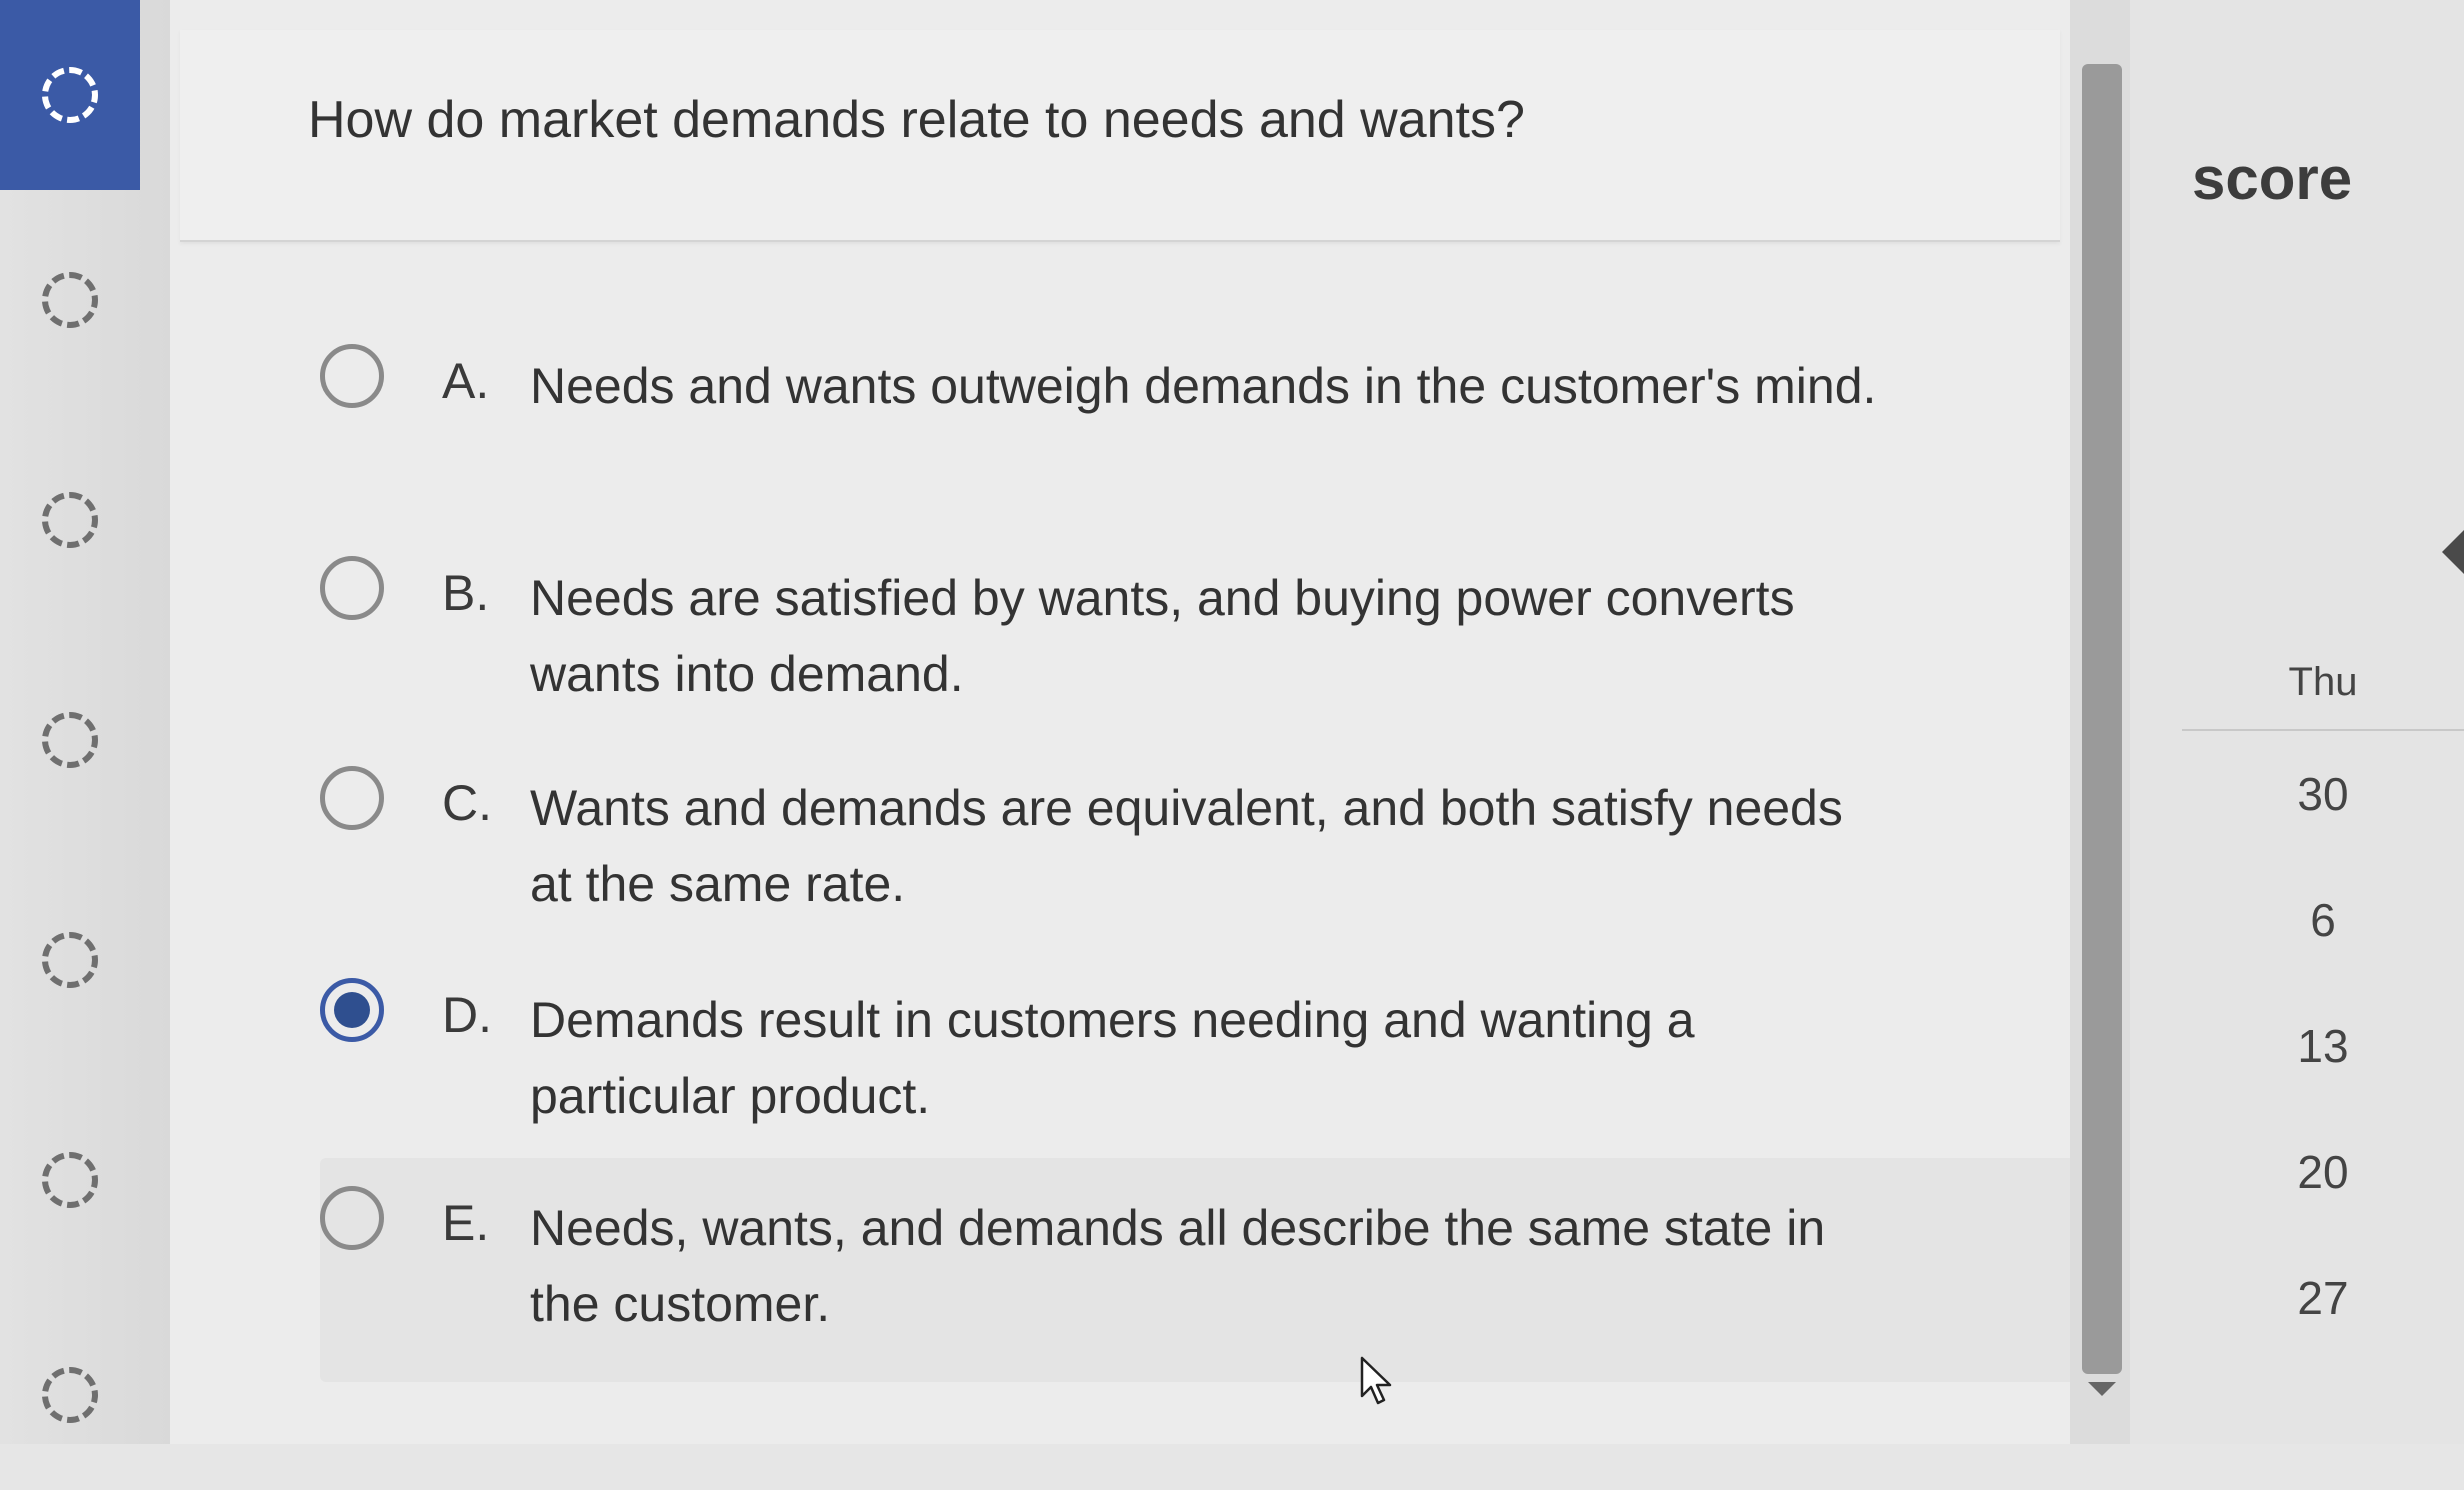 Image resolution: width=2464 pixels, height=1490 pixels. What do you see at coordinates (466, 381) in the screenshot?
I see `answer-letter: A.` at bounding box center [466, 381].